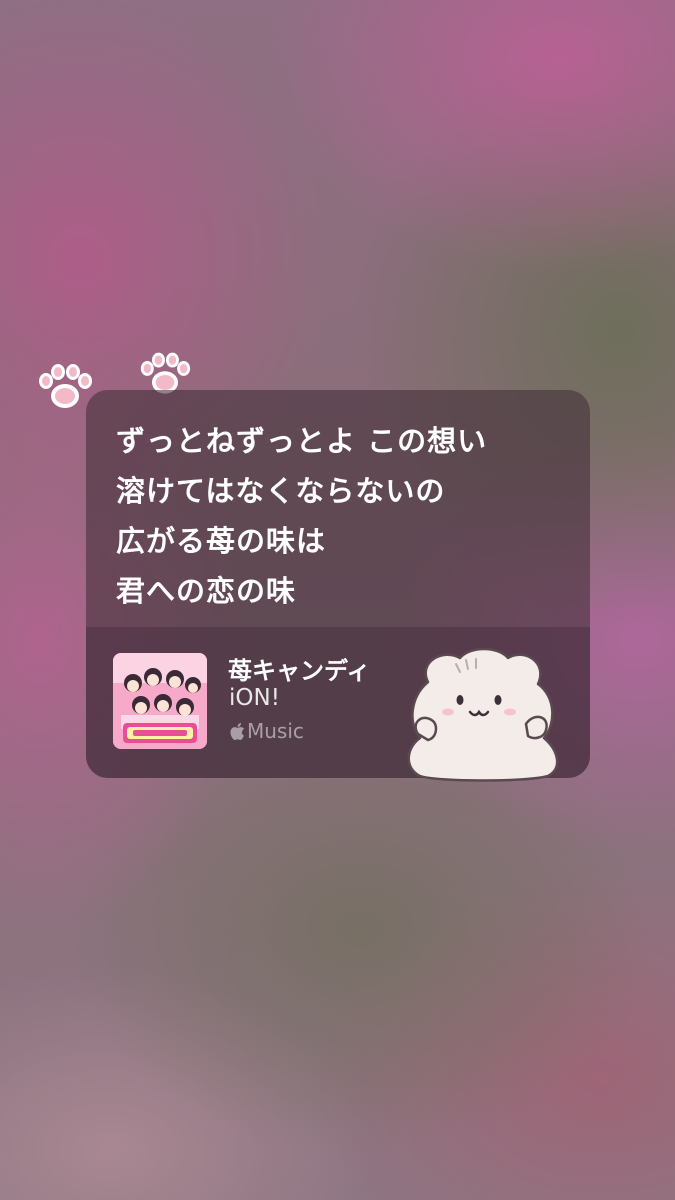 The width and height of the screenshot is (675, 1200). I want to click on lyric-line-1: ずっとねずっとよ この想い, so click(302, 441).